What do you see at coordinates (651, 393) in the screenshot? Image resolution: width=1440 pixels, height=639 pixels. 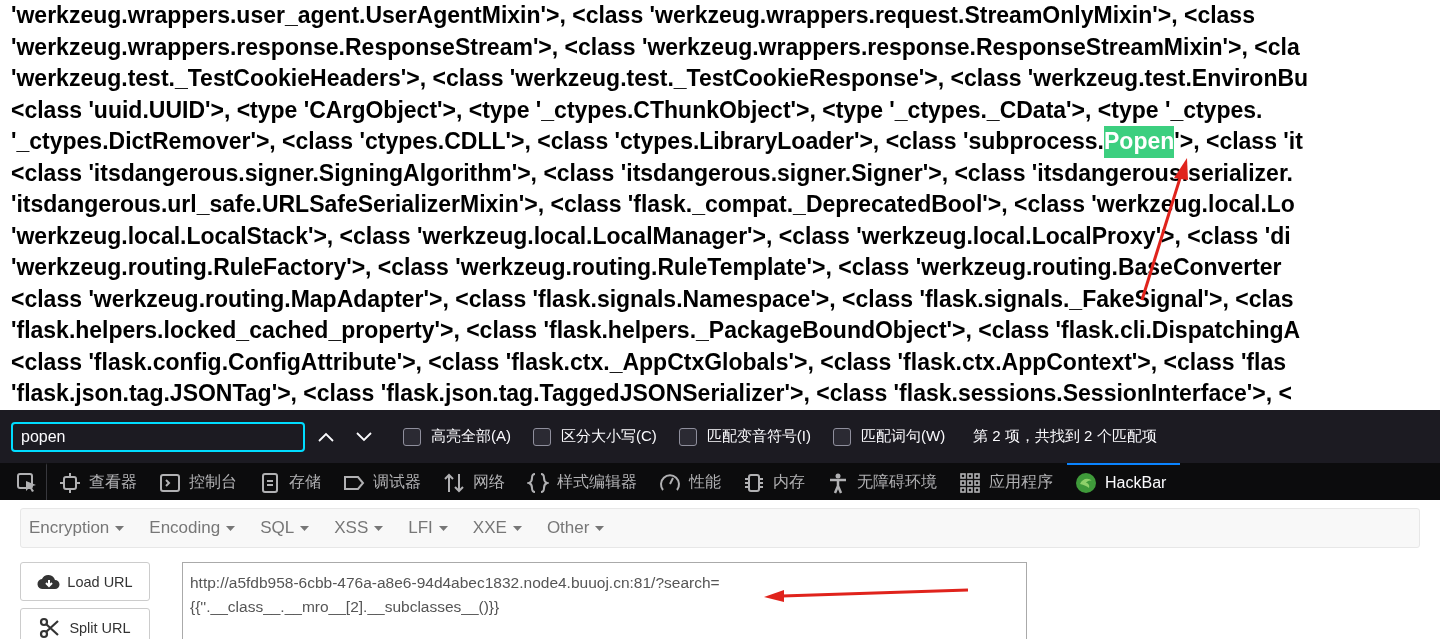 I see `code-text: 'flask.json.tag.JSONTag'>, <class 'flask.json.tag.TaggedJSONSerializer'>, <class 'flask.sessions.SessionInterface'>, <` at bounding box center [651, 393].